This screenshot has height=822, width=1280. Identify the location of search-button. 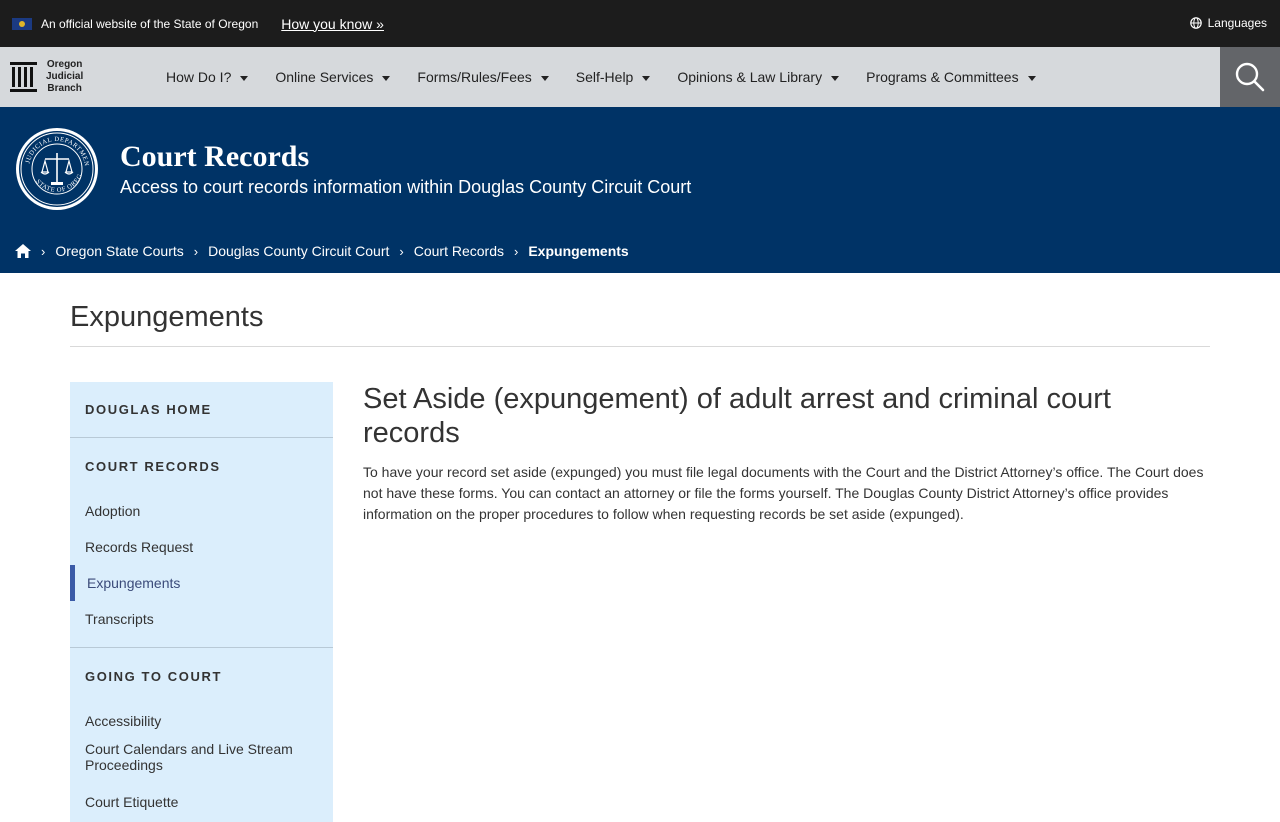
(1250, 77).